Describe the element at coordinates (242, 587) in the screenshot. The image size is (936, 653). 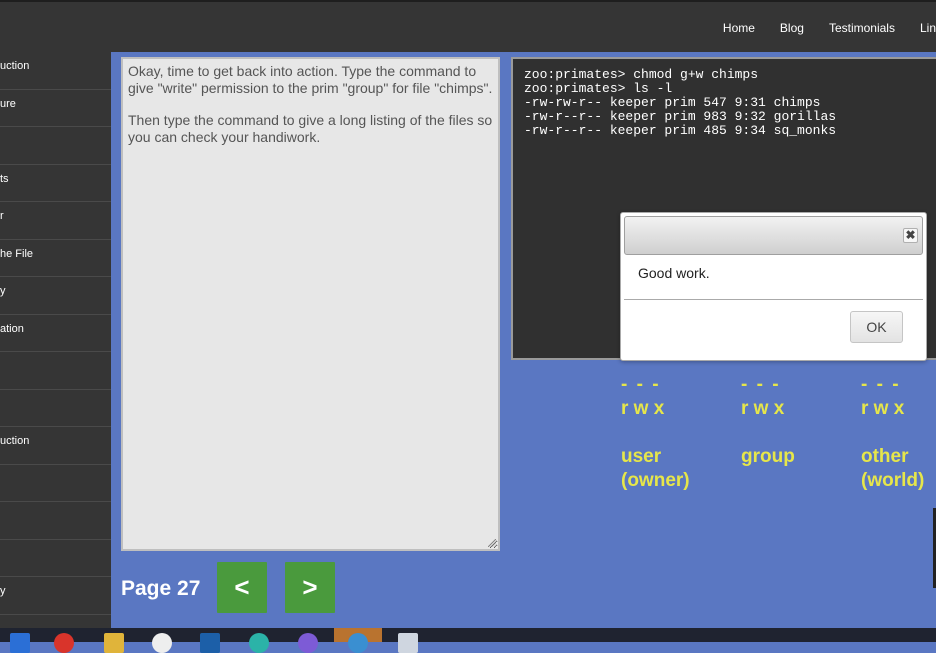
I see `previous-page-button: <` at that location.